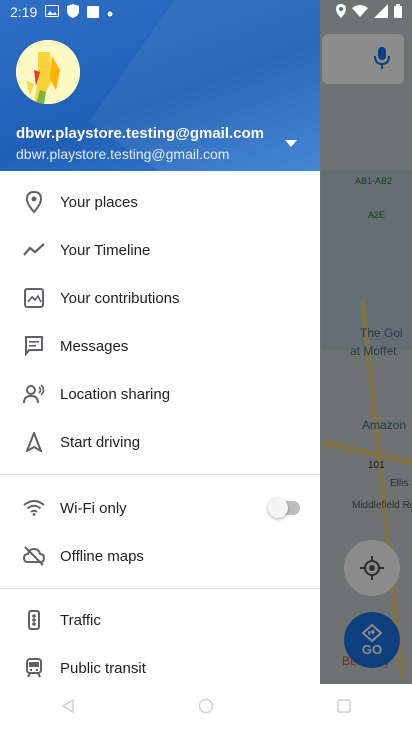 This screenshot has height=732, width=412. What do you see at coordinates (160, 250) in the screenshot?
I see `menu-item-your-timeline: Your Timeline` at bounding box center [160, 250].